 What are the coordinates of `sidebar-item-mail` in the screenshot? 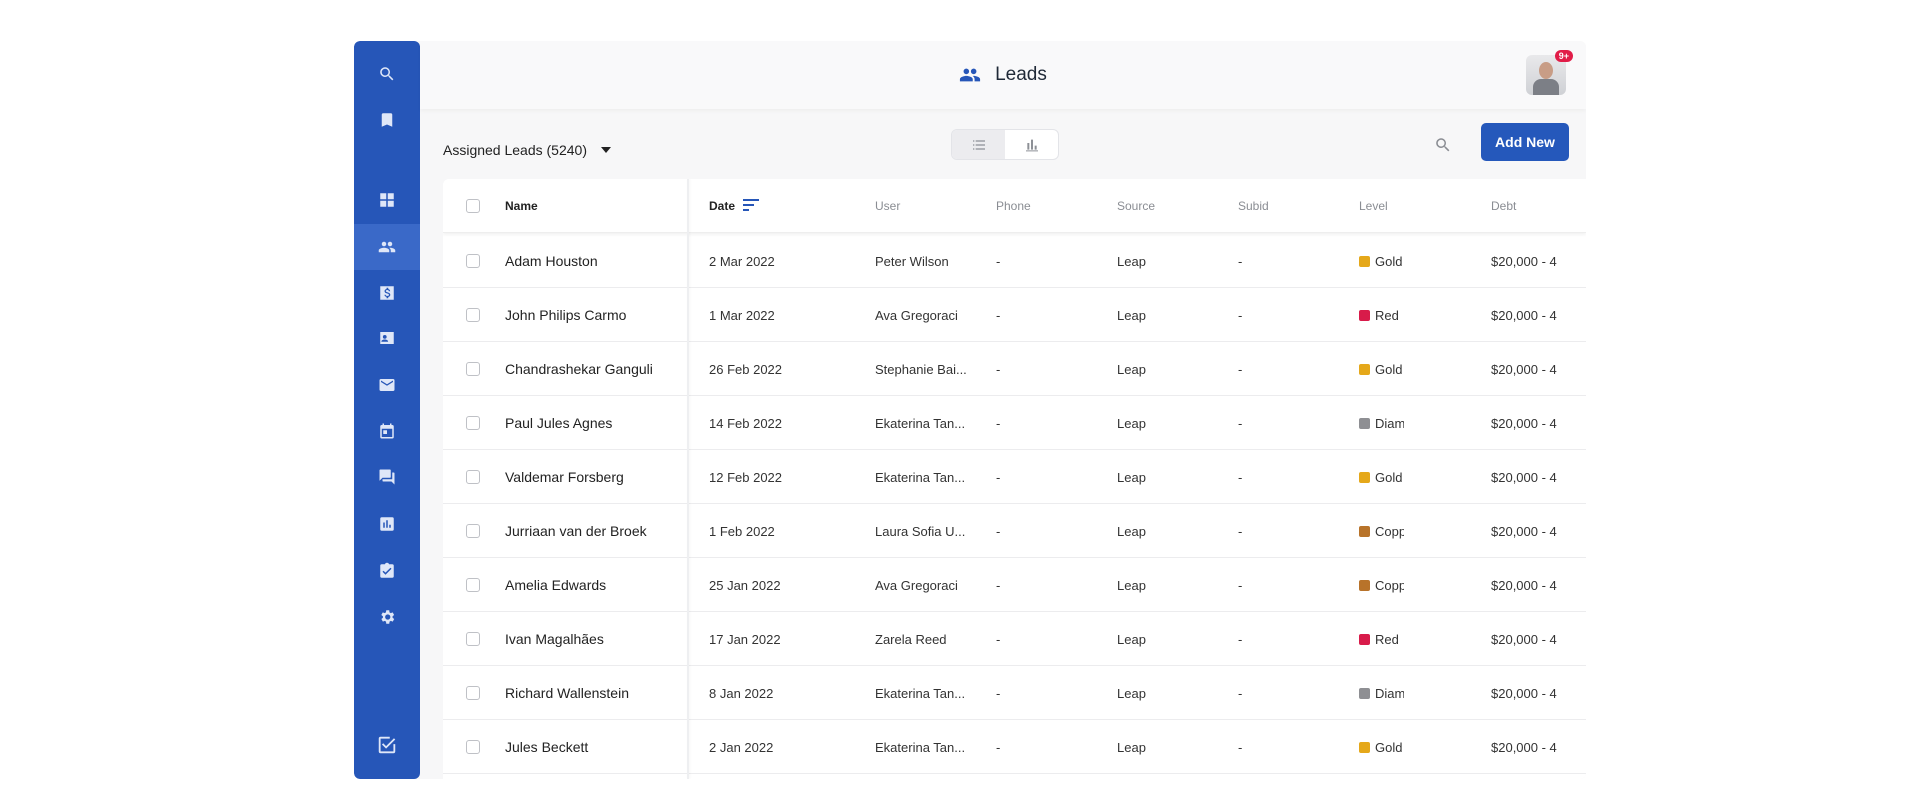 It's located at (387, 385).